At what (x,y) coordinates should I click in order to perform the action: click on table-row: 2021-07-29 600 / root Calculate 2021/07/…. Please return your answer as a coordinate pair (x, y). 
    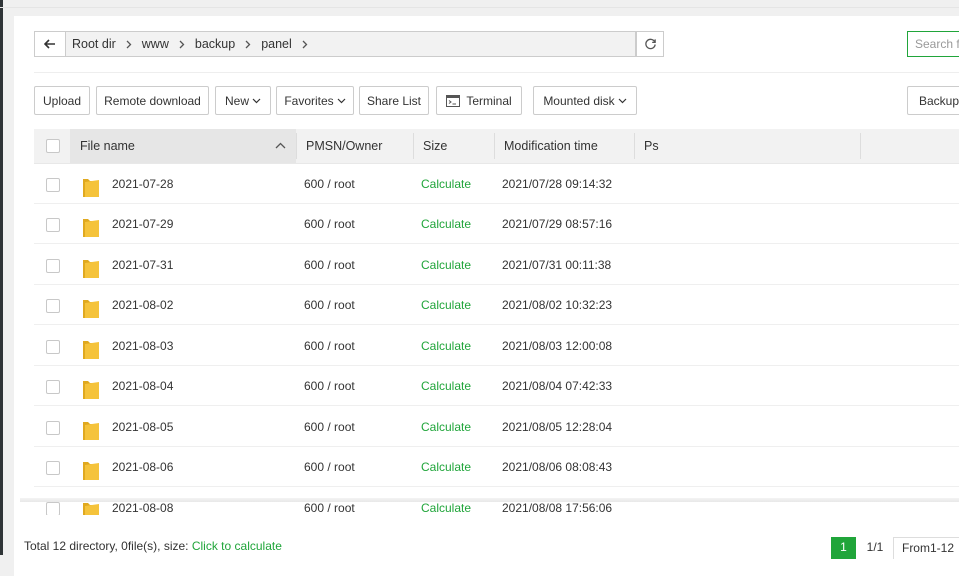
    Looking at the image, I should click on (496, 224).